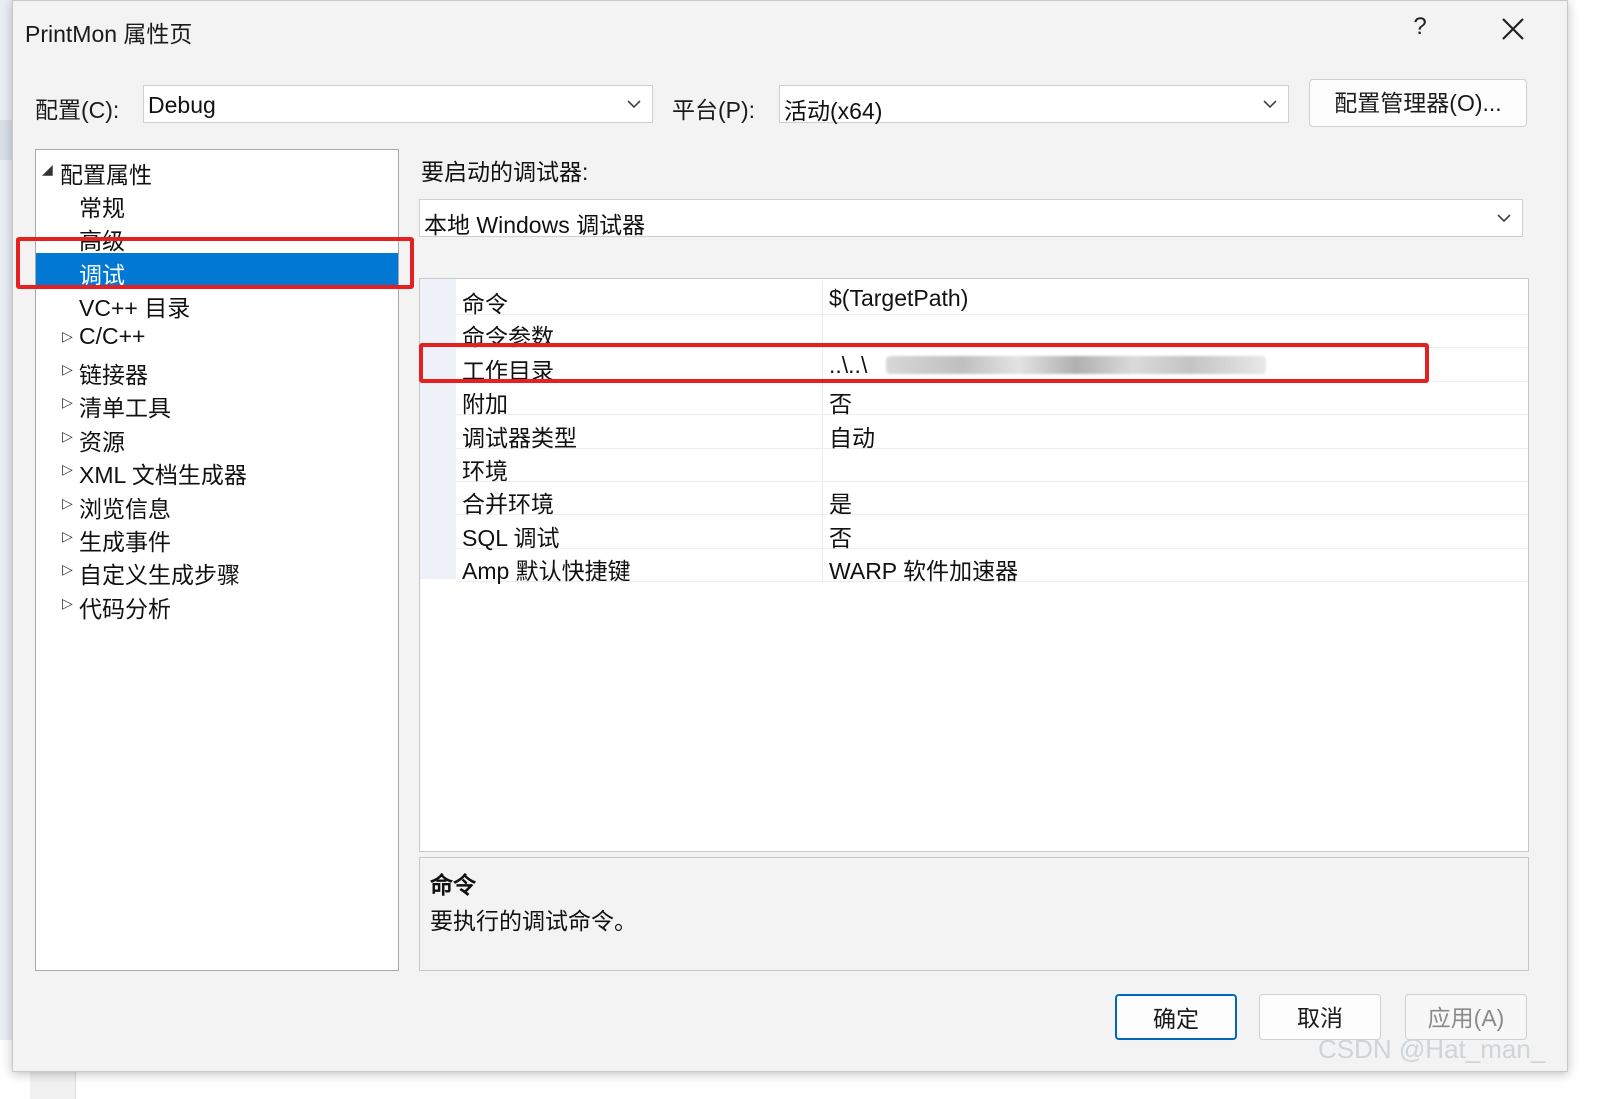  I want to click on property-row: SQL 调试否, so click(992, 532).